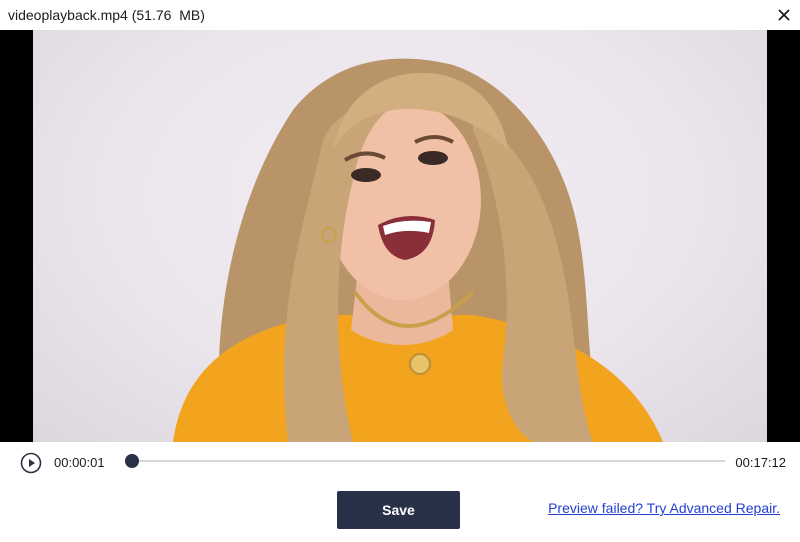  I want to click on advanced-repair-link: Preview failed? Try Advanced Repair., so click(664, 508).